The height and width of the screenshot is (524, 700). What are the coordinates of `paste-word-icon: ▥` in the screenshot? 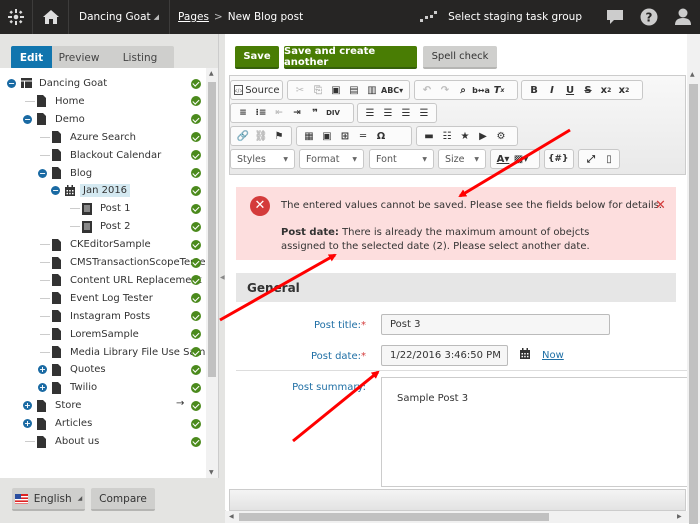 It's located at (372, 90).